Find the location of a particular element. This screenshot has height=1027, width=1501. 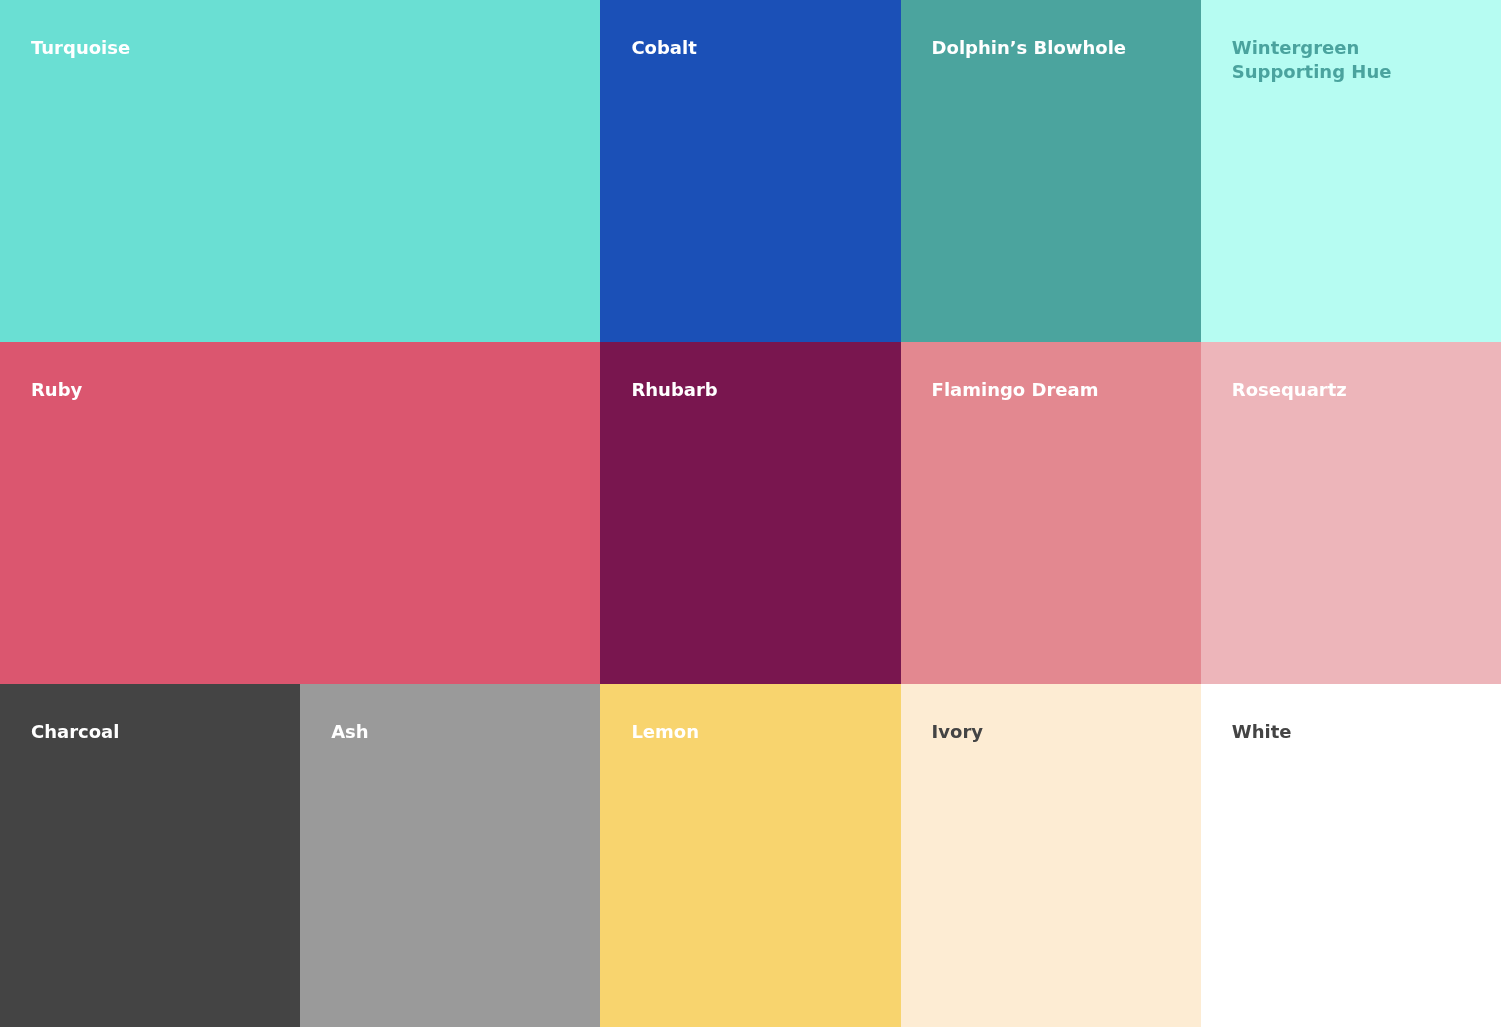

swatch-label: Rosequartz is located at coordinates (1289, 390).